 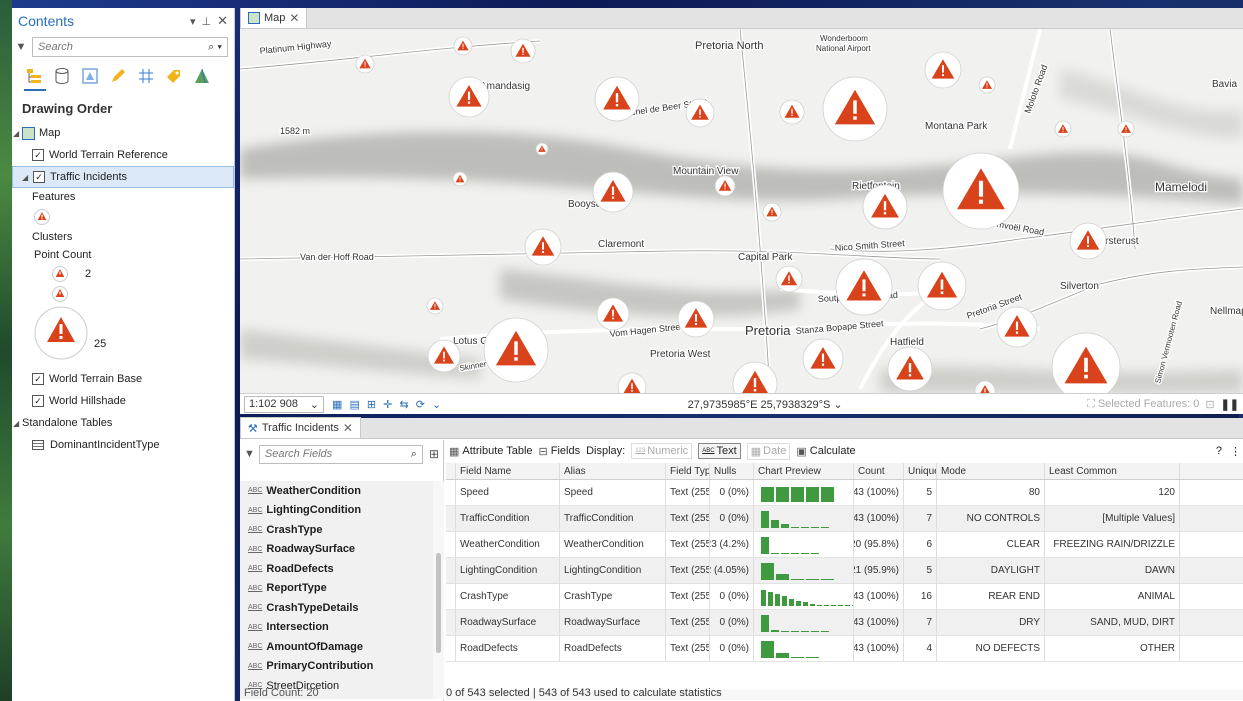 What do you see at coordinates (336, 667) in the screenshot?
I see `field-list-item: ABC PrimaryContribution` at bounding box center [336, 667].